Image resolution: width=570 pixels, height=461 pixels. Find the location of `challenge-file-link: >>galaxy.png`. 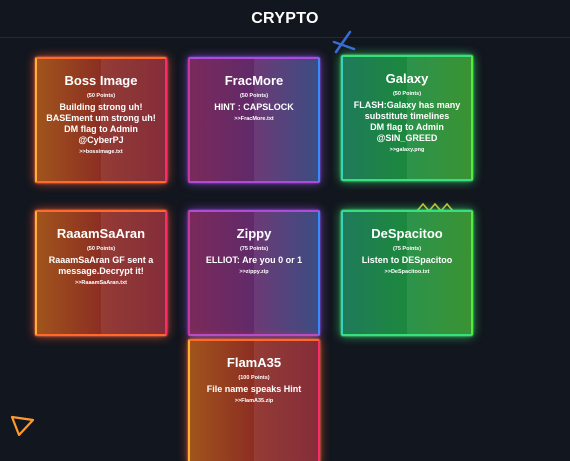

challenge-file-link: >>galaxy.png is located at coordinates (407, 150).